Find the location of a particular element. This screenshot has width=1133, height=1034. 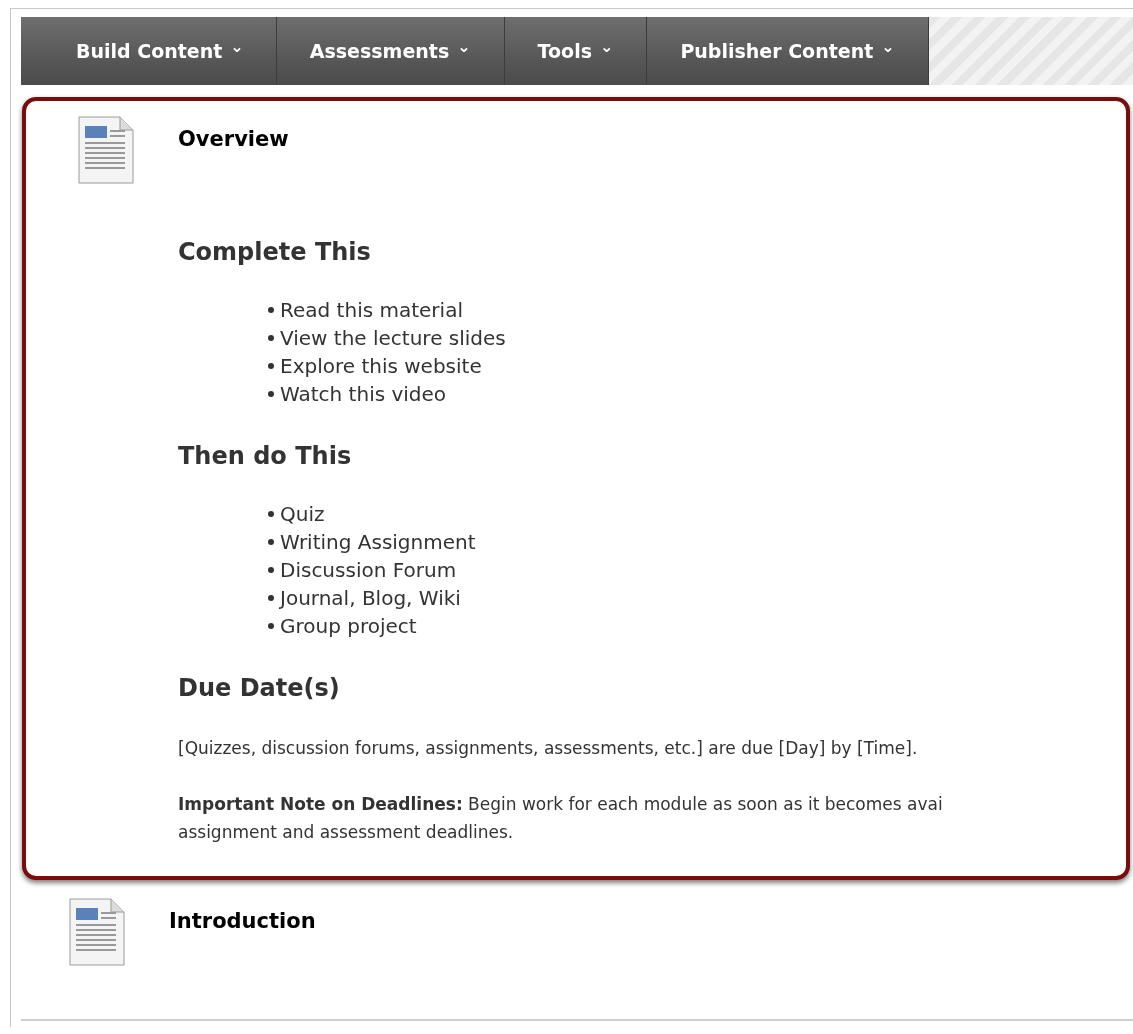

list-item-text: Journal, Blog, Wiki is located at coordinates (370, 598).